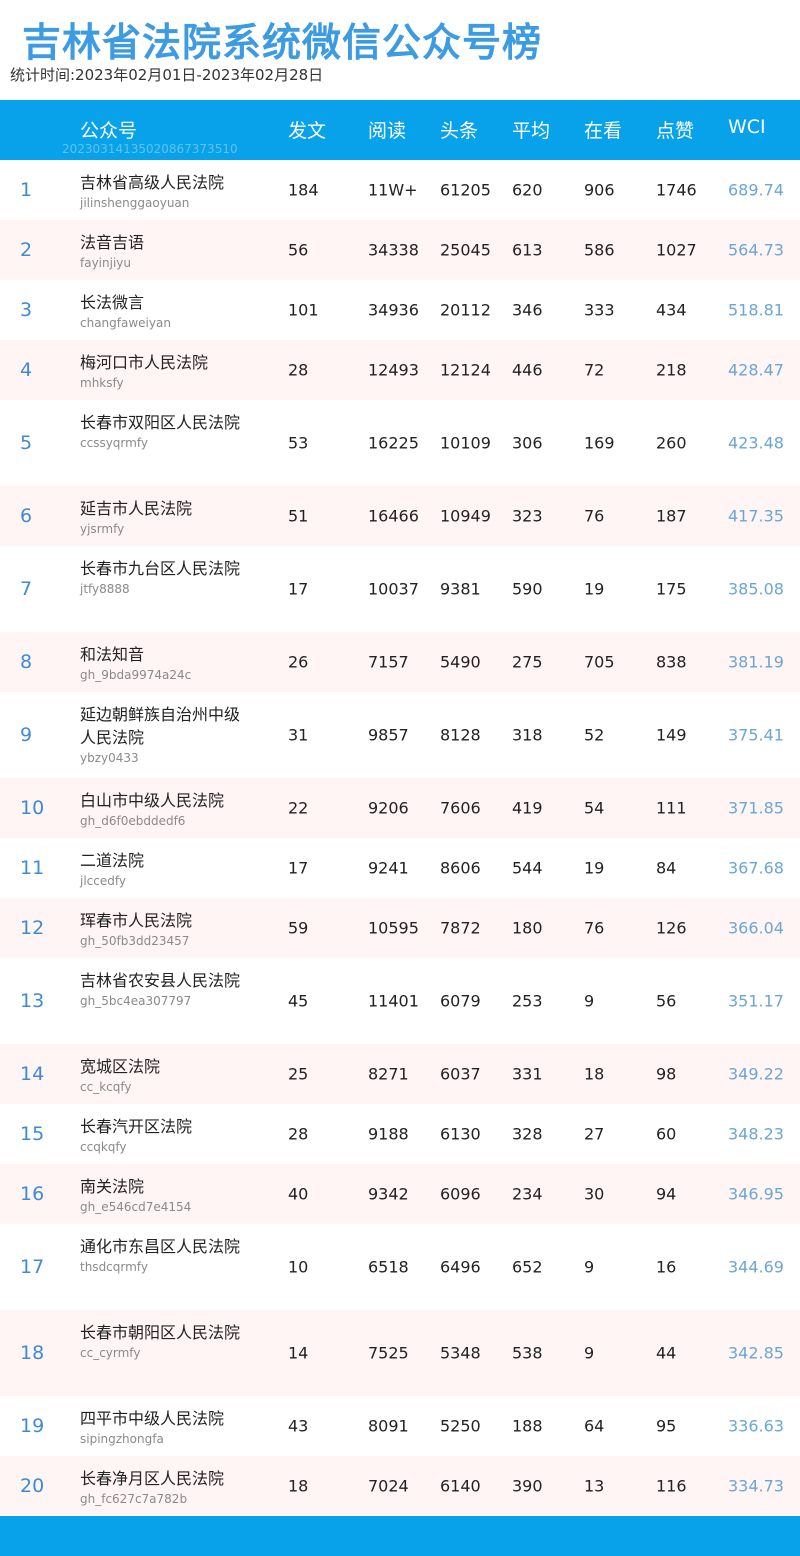 The image size is (800, 1556). I want to click on looking-cell: 333, so click(599, 310).